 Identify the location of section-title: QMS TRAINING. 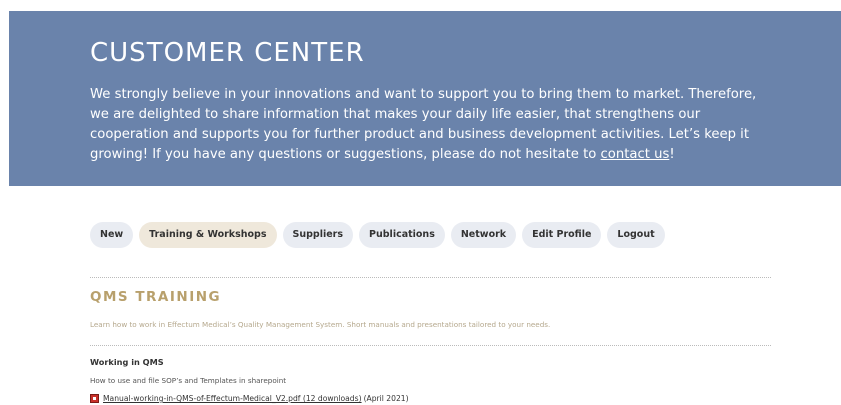
(156, 297).